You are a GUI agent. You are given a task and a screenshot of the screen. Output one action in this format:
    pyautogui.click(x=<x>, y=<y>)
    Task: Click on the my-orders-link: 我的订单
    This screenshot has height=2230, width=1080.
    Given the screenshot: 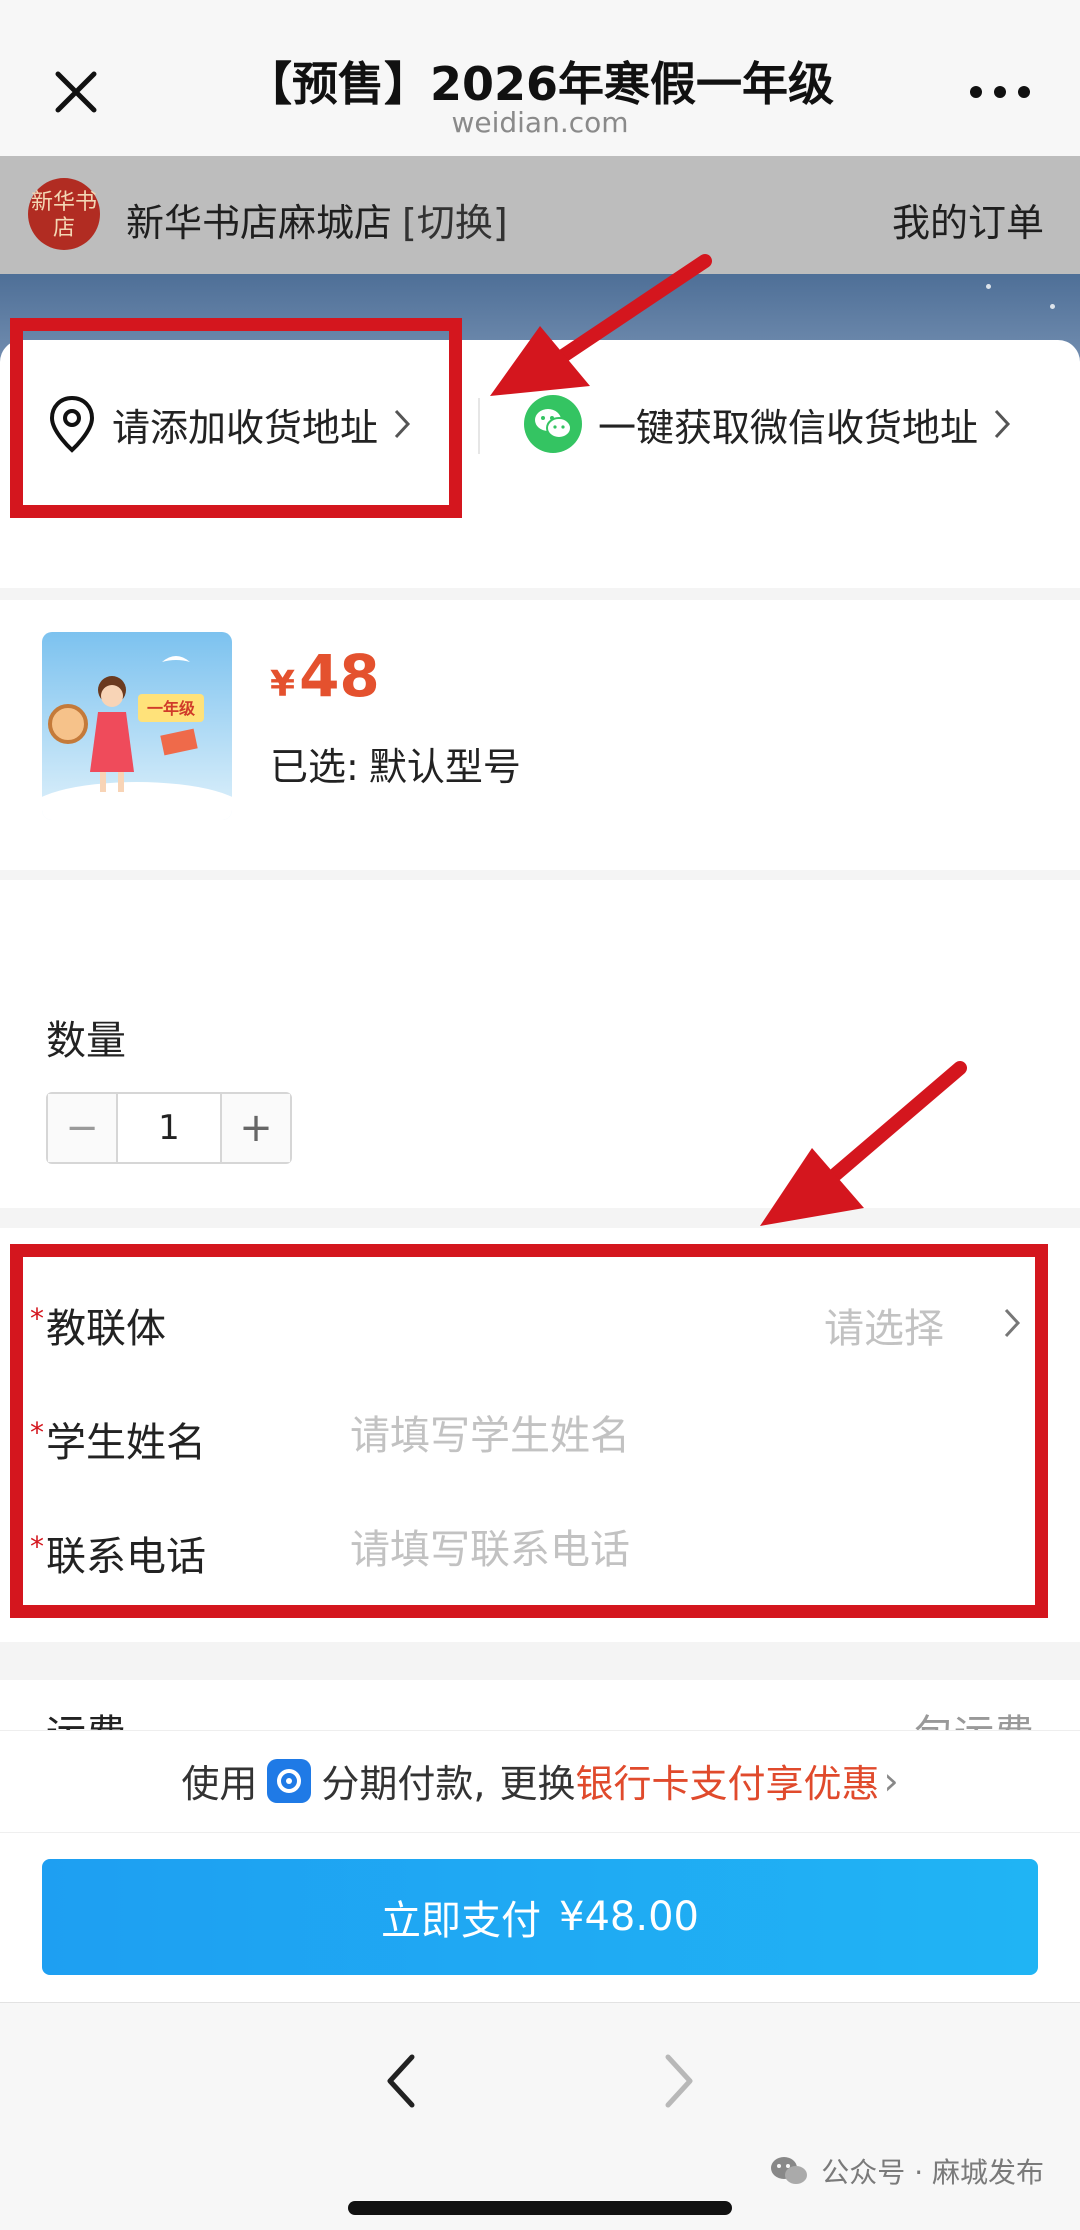 What is the action you would take?
    pyautogui.click(x=968, y=219)
    